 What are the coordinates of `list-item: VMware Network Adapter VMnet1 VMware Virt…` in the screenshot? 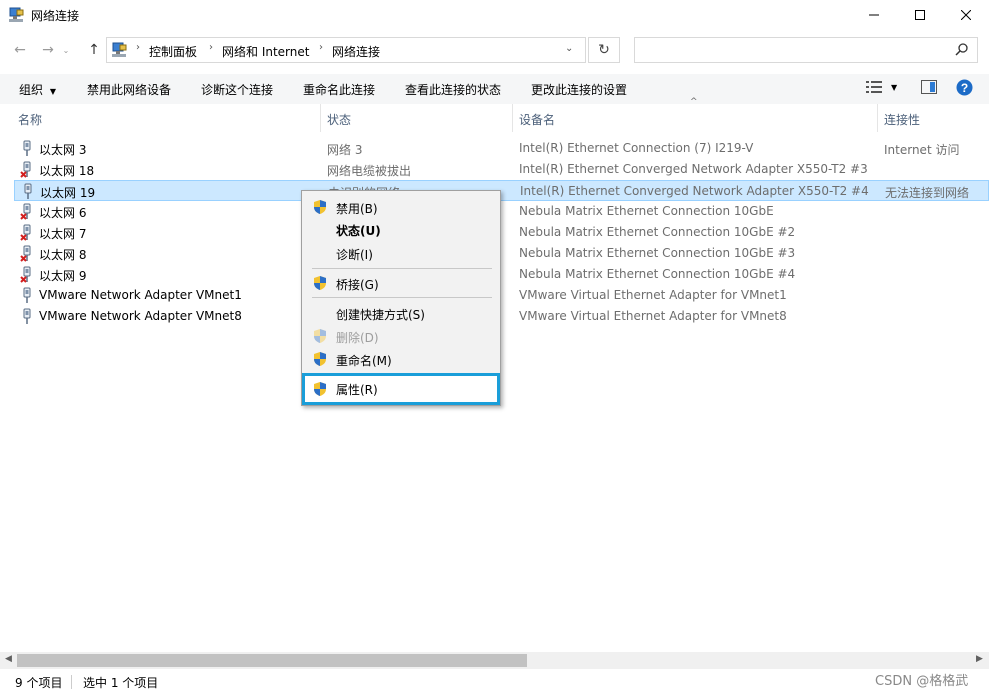 It's located at (501, 295).